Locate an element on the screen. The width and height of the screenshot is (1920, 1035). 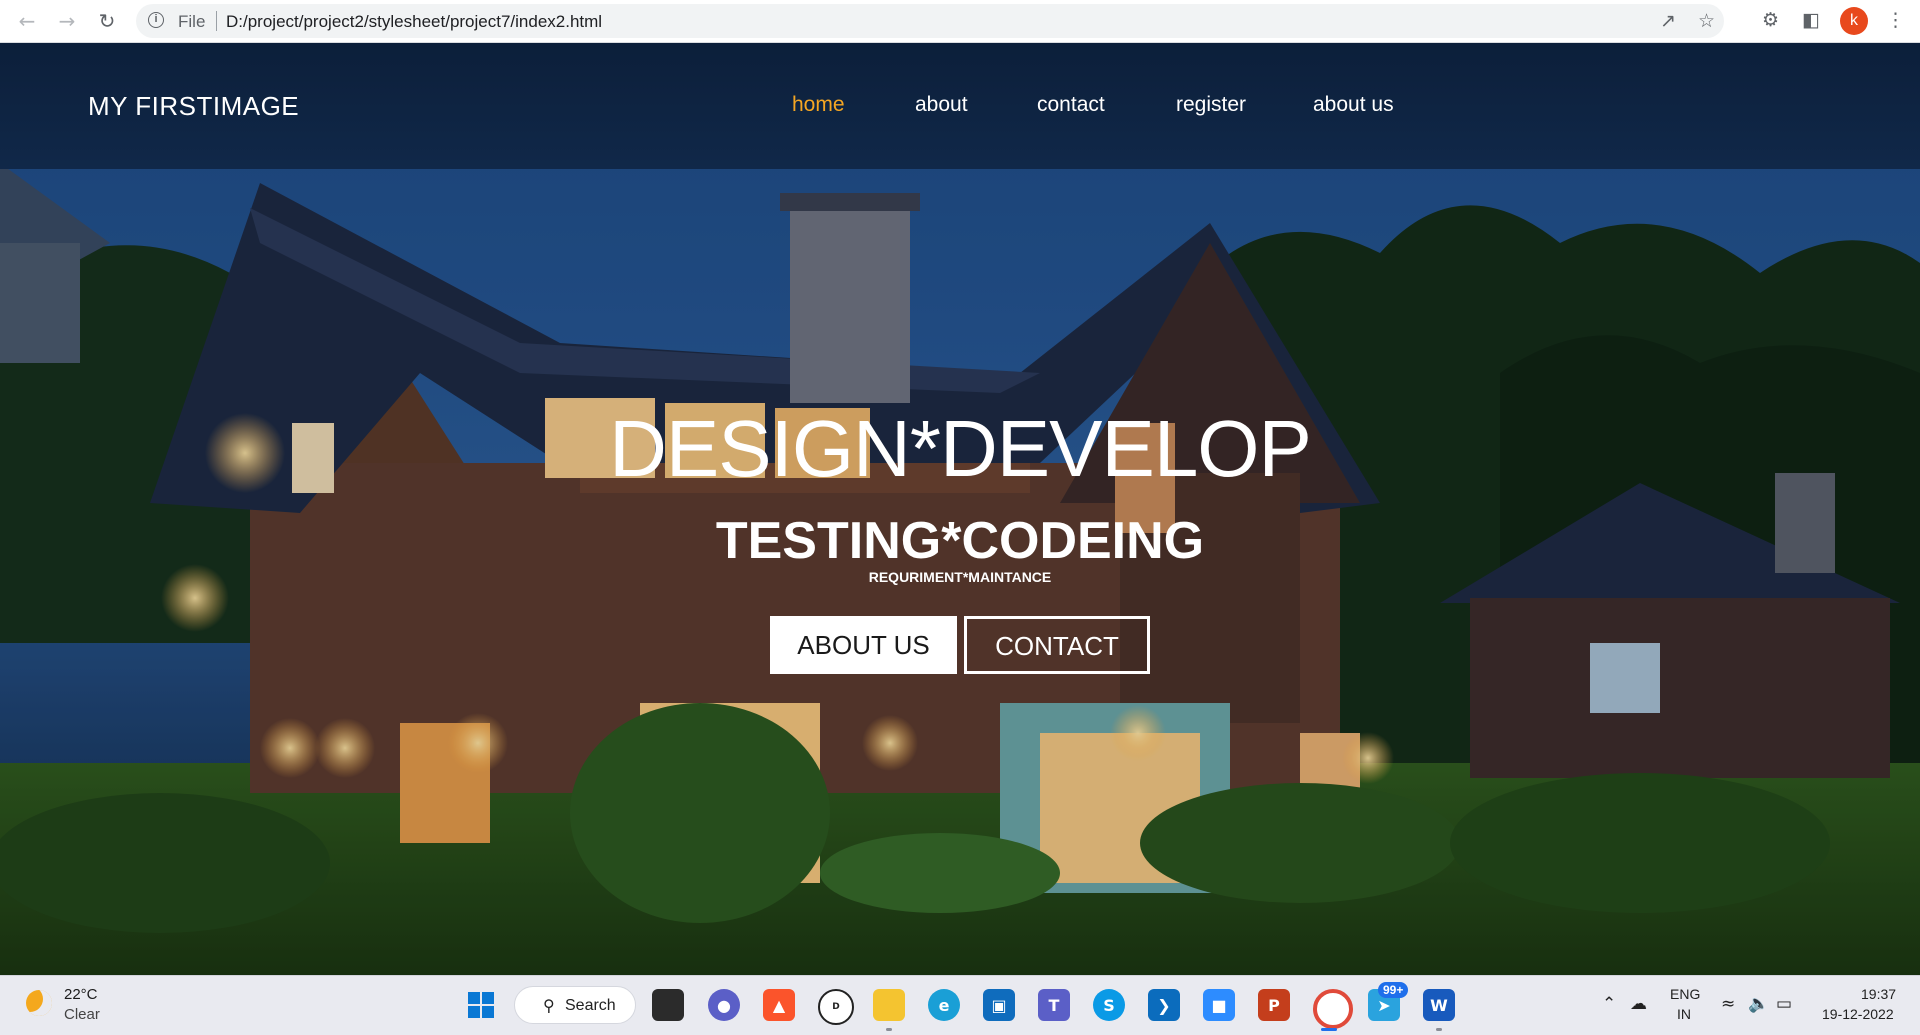
weather-temperature: 22°C is located at coordinates (81, 994).